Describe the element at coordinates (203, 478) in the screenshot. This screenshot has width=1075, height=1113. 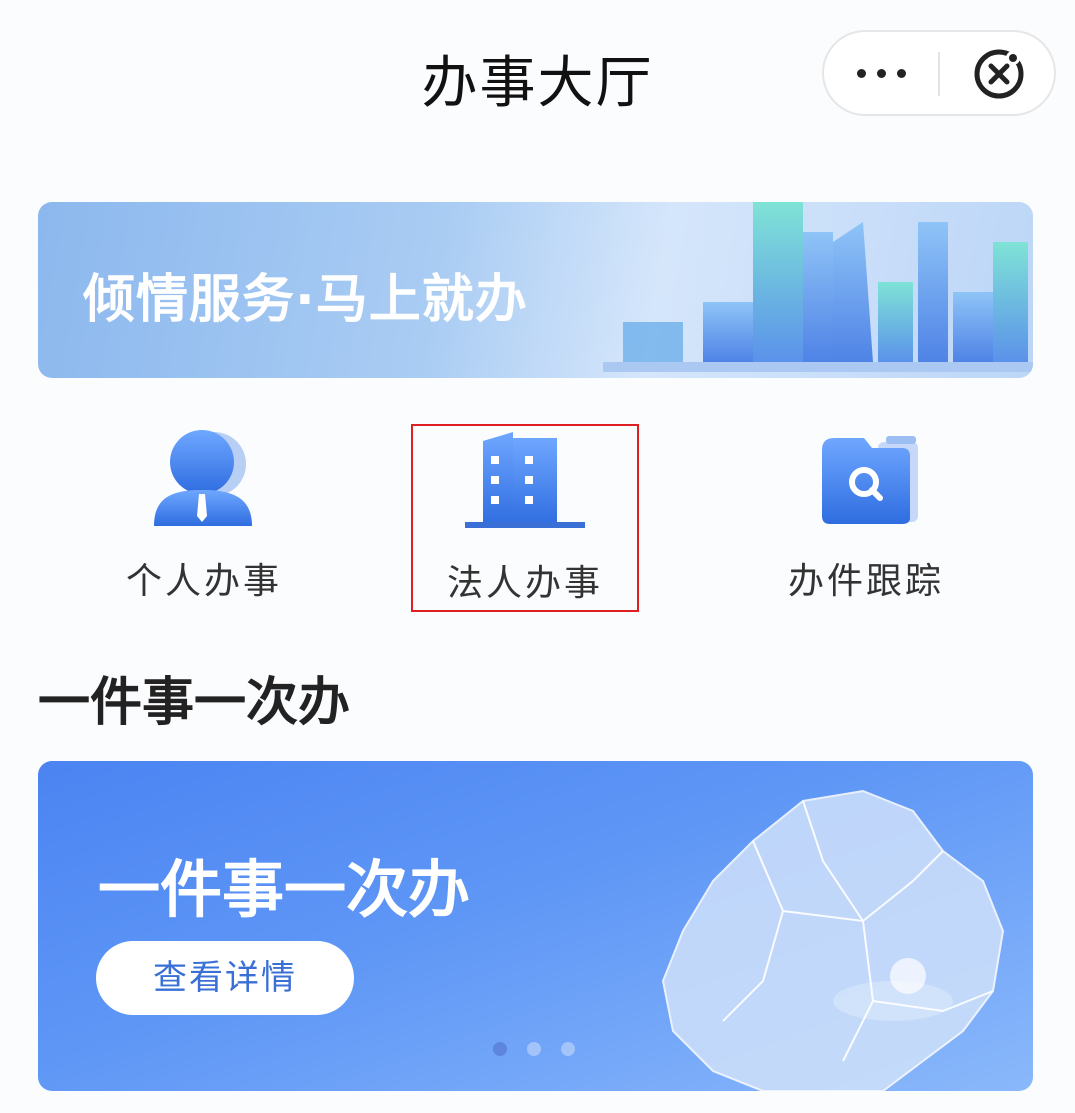
I see `person-icon` at that location.